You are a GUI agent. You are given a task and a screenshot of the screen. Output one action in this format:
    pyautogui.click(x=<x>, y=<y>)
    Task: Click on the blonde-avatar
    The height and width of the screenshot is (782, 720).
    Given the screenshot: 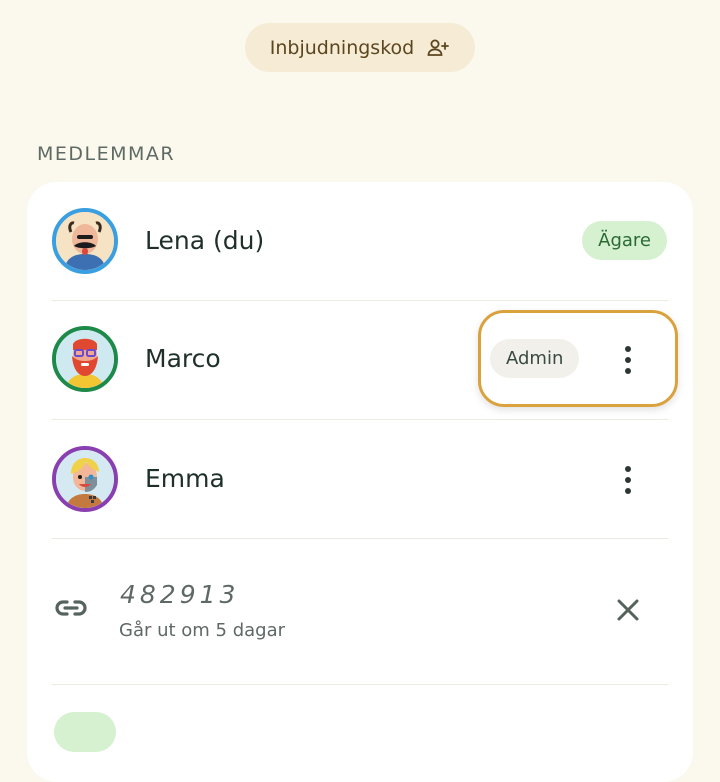 What is the action you would take?
    pyautogui.click(x=85, y=479)
    